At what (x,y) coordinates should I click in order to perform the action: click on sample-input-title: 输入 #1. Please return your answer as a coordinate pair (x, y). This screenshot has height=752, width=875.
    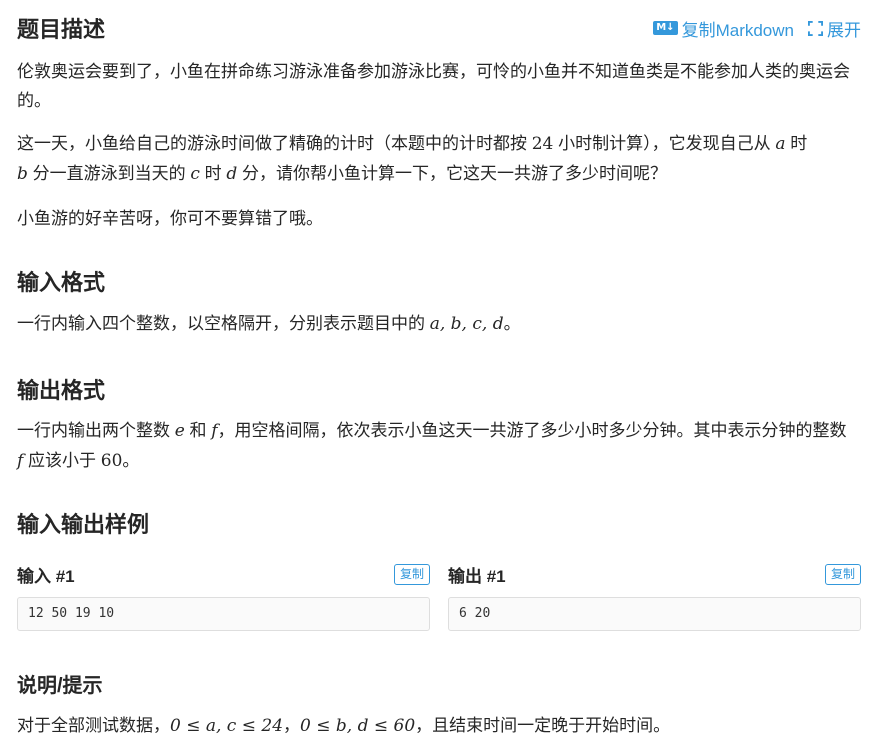
    Looking at the image, I should click on (46, 576).